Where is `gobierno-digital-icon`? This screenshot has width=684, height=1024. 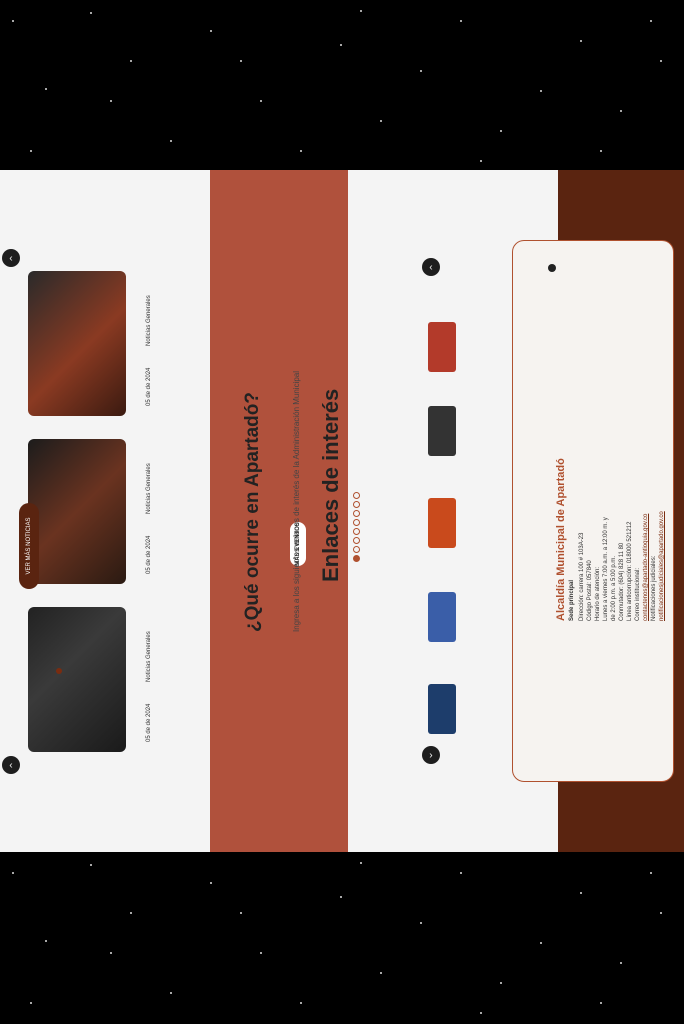 gobierno-digital-icon is located at coordinates (442, 709).